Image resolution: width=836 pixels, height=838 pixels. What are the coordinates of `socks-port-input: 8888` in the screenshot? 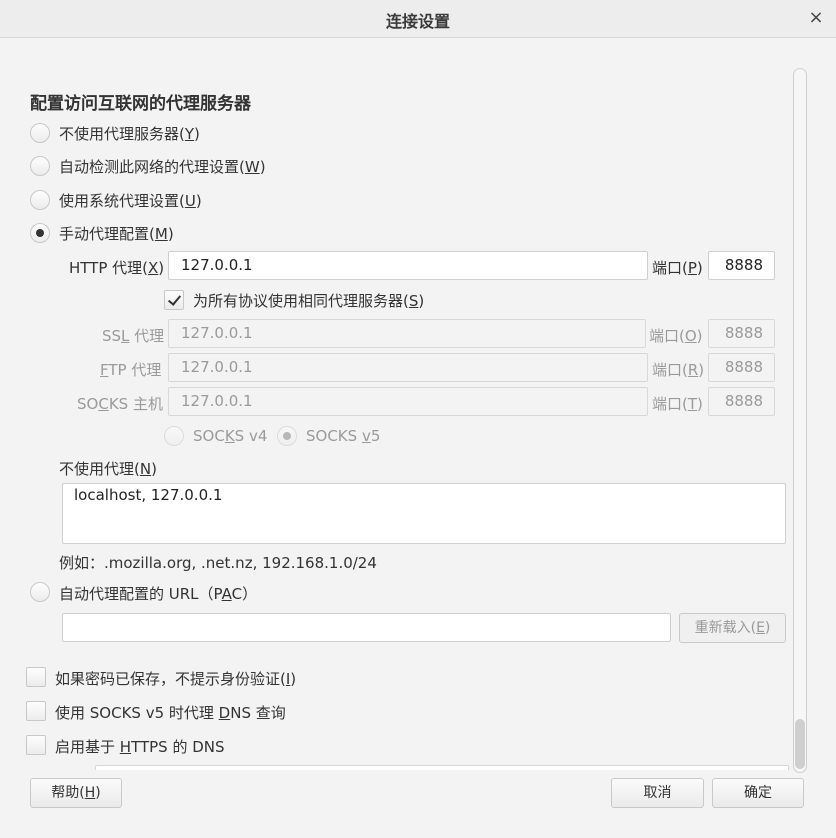 It's located at (741, 401).